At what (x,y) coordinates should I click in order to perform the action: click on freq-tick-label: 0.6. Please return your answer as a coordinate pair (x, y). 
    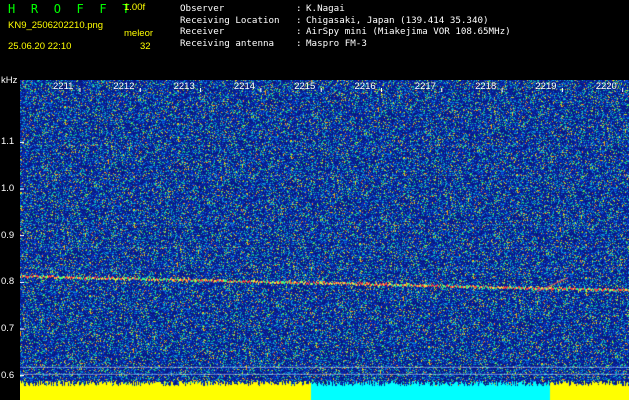
    Looking at the image, I should click on (8, 375).